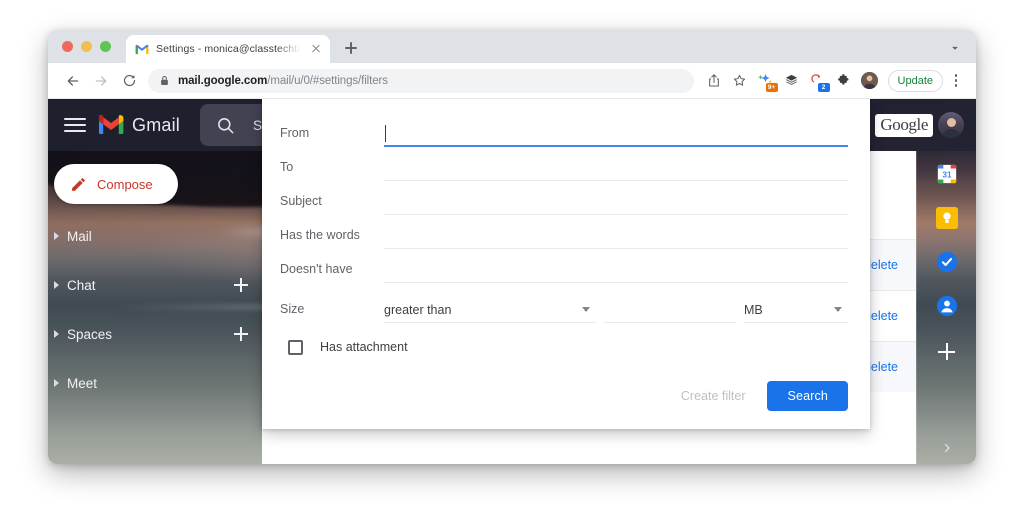 The image size is (1024, 523). What do you see at coordinates (946, 218) in the screenshot?
I see `keep-icon` at bounding box center [946, 218].